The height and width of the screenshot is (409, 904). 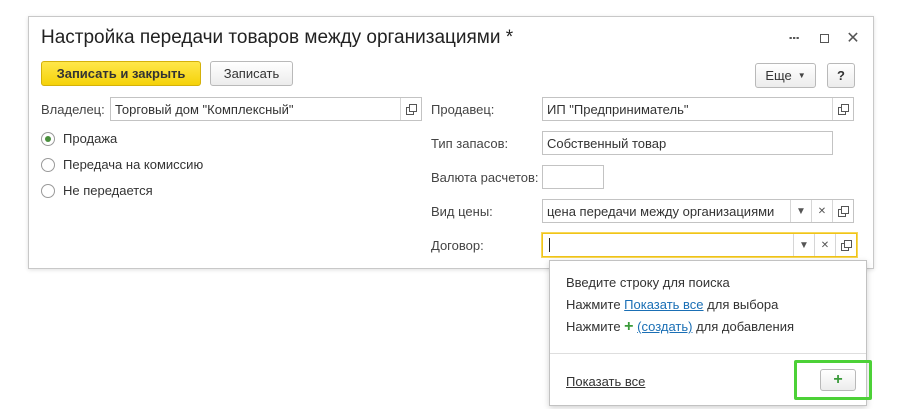 I want to click on contract-field: ▼ ✕, so click(x=699, y=245).